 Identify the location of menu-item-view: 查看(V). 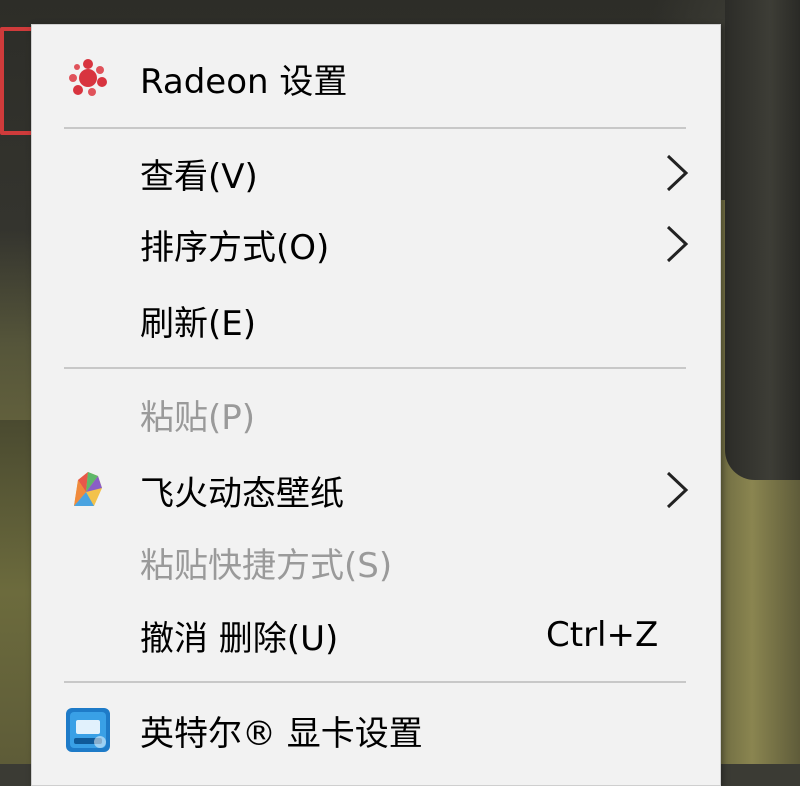
(376, 173).